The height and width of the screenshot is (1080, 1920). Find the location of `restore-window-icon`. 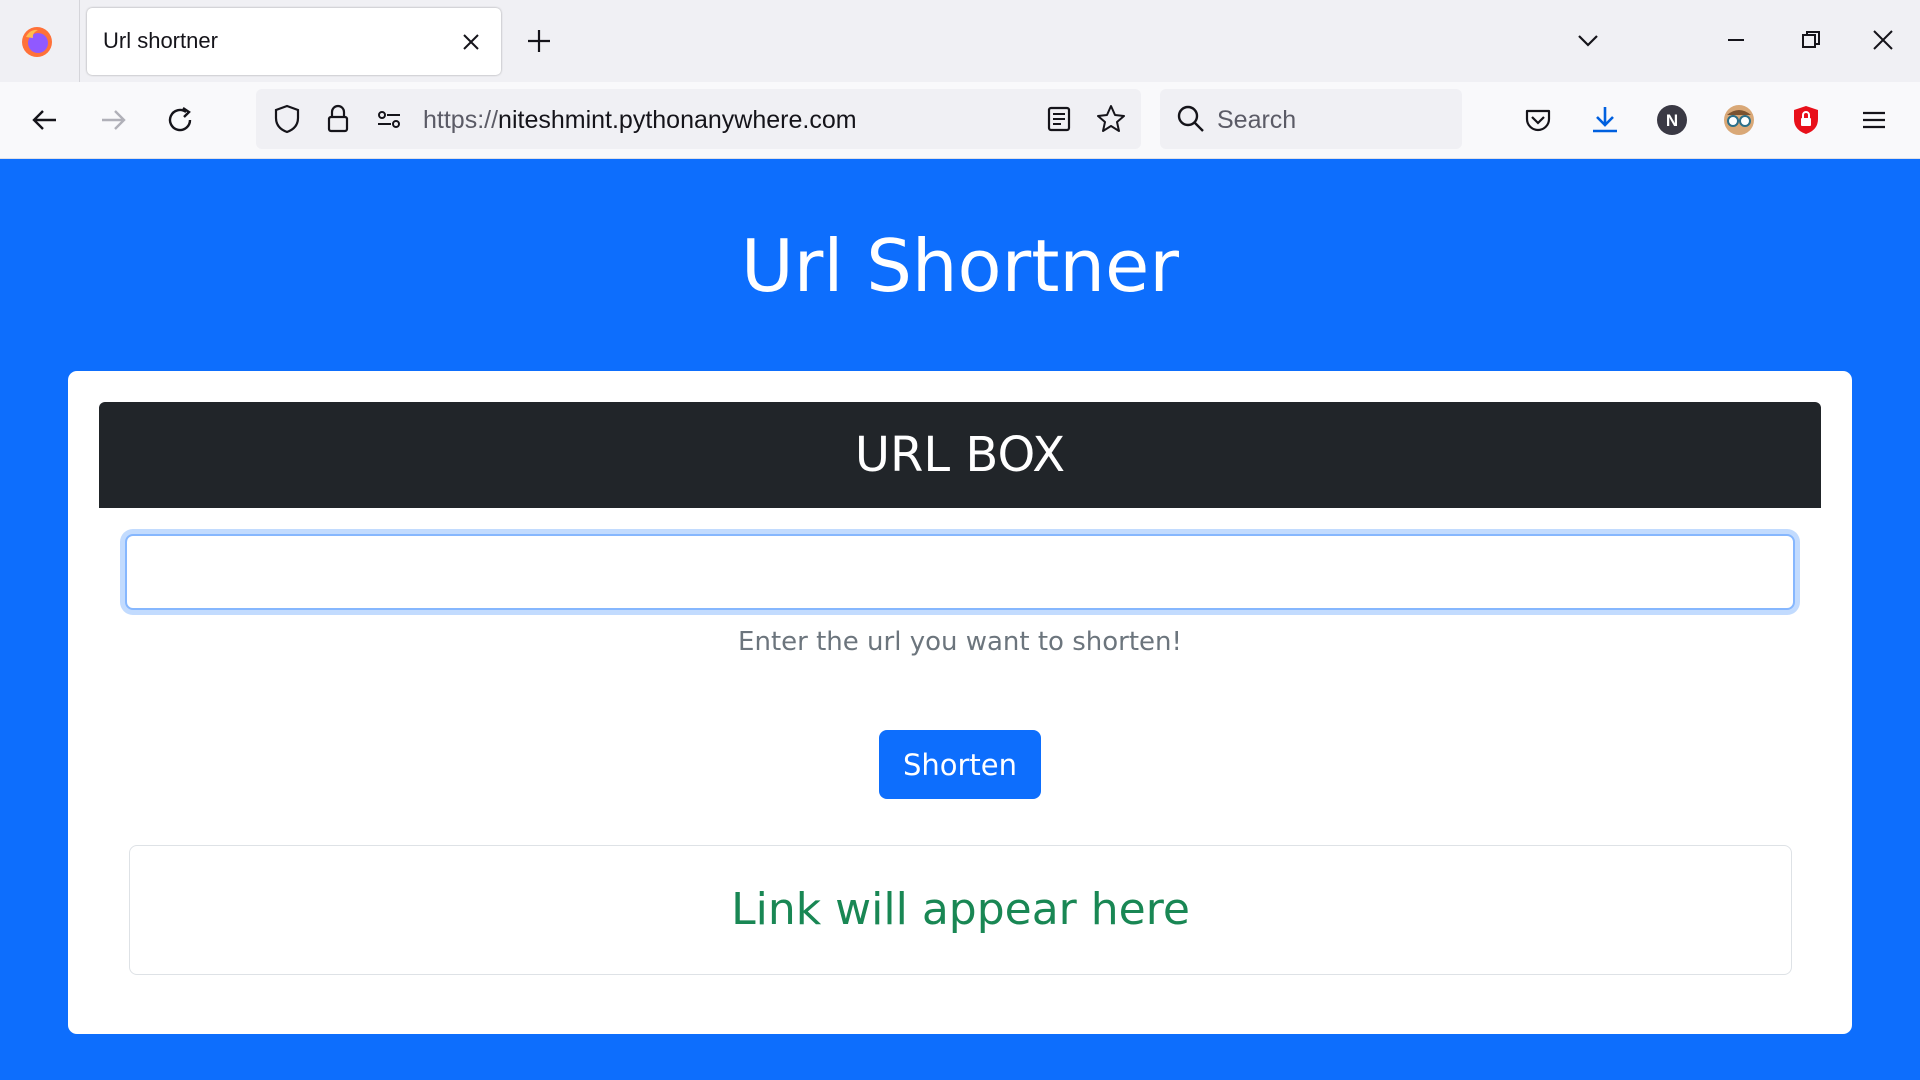

restore-window-icon is located at coordinates (1811, 40).